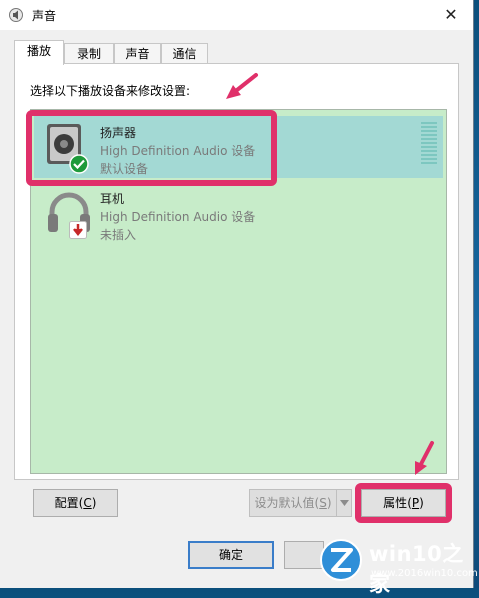 This screenshot has width=479, height=598. I want to click on tab-label: 声音, so click(137, 54).